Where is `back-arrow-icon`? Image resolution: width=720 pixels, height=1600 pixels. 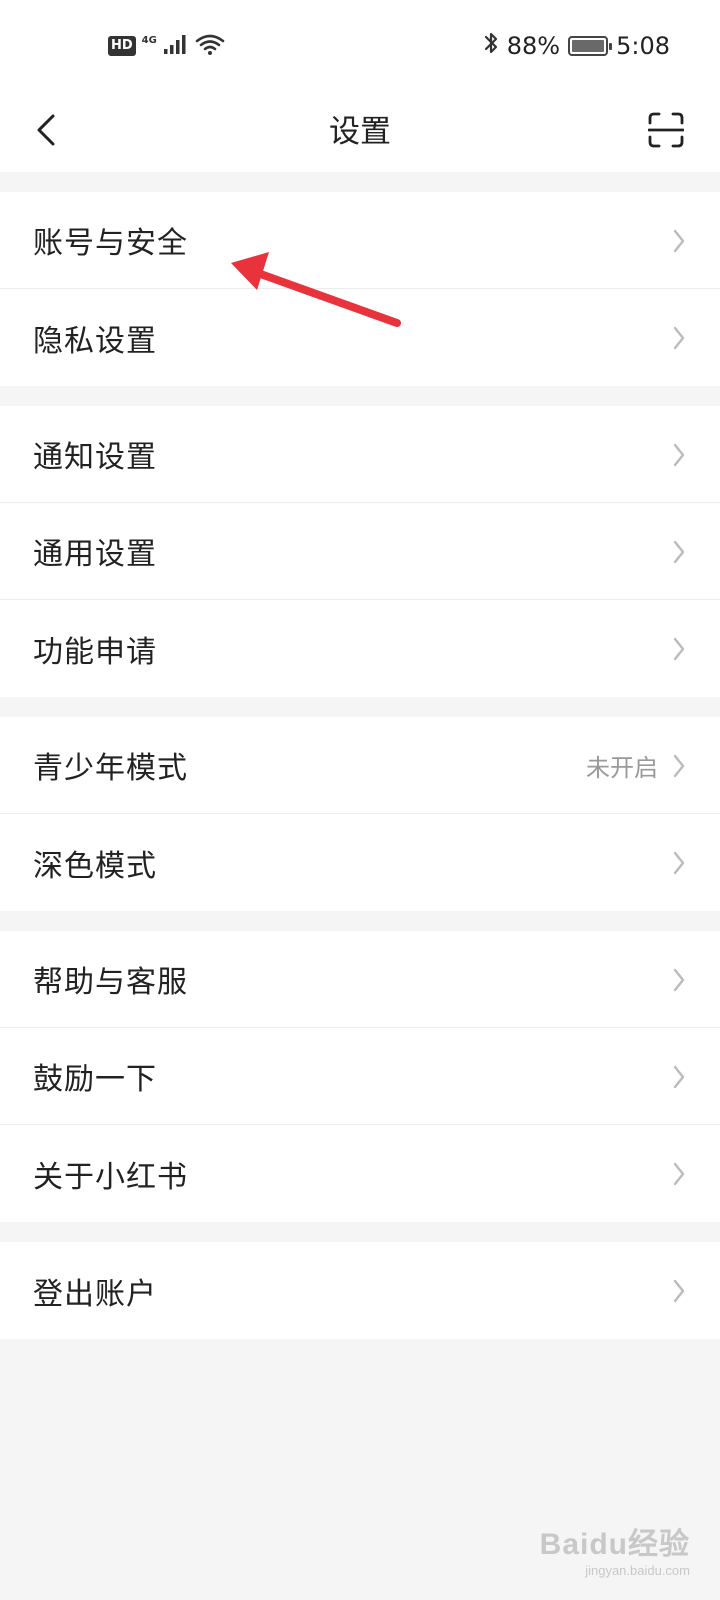 back-arrow-icon is located at coordinates (46, 132).